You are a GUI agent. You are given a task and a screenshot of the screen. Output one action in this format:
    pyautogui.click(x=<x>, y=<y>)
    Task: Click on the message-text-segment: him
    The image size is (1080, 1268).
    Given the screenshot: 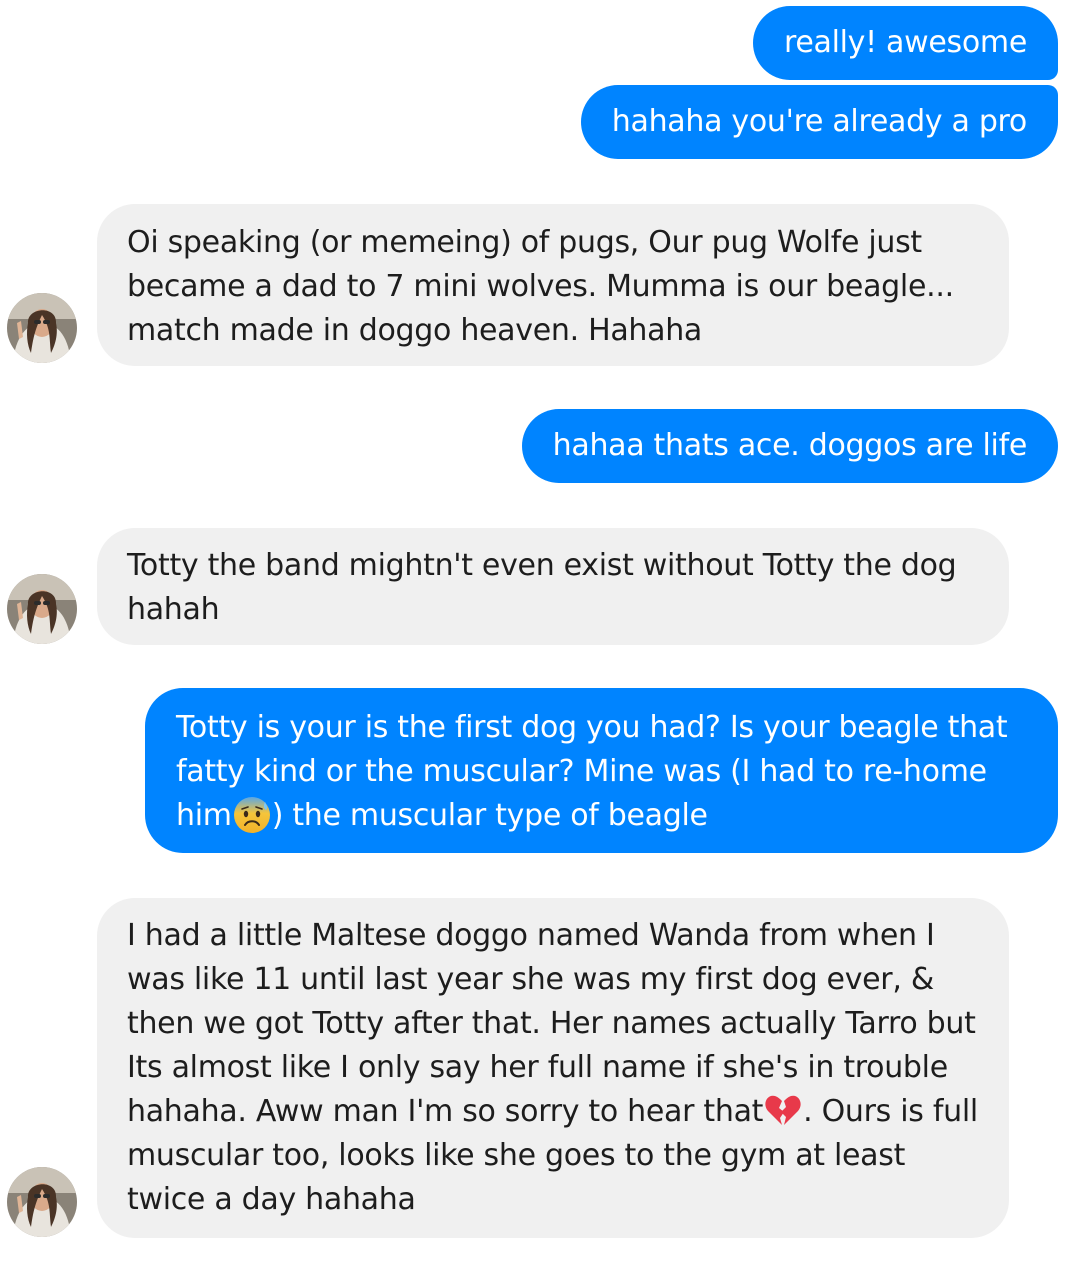 What is the action you would take?
    pyautogui.click(x=204, y=815)
    